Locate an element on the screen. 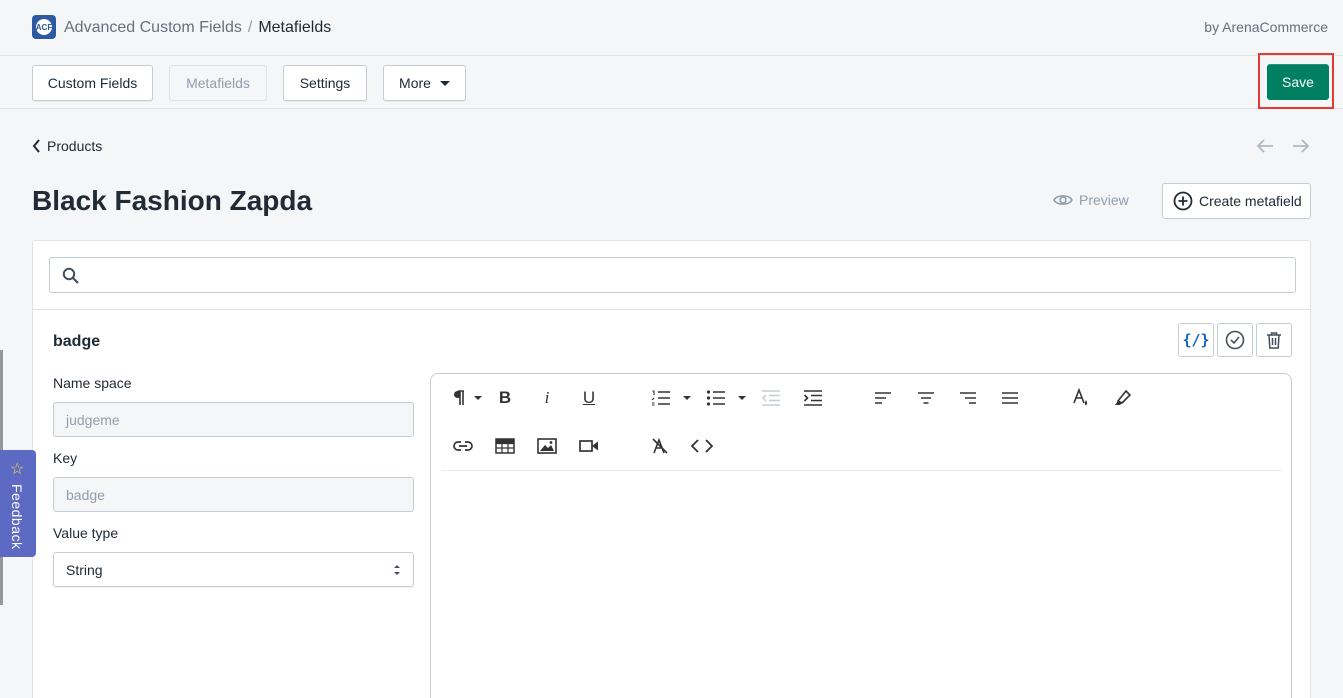  breadcrumb-current: Metafields is located at coordinates (295, 27).